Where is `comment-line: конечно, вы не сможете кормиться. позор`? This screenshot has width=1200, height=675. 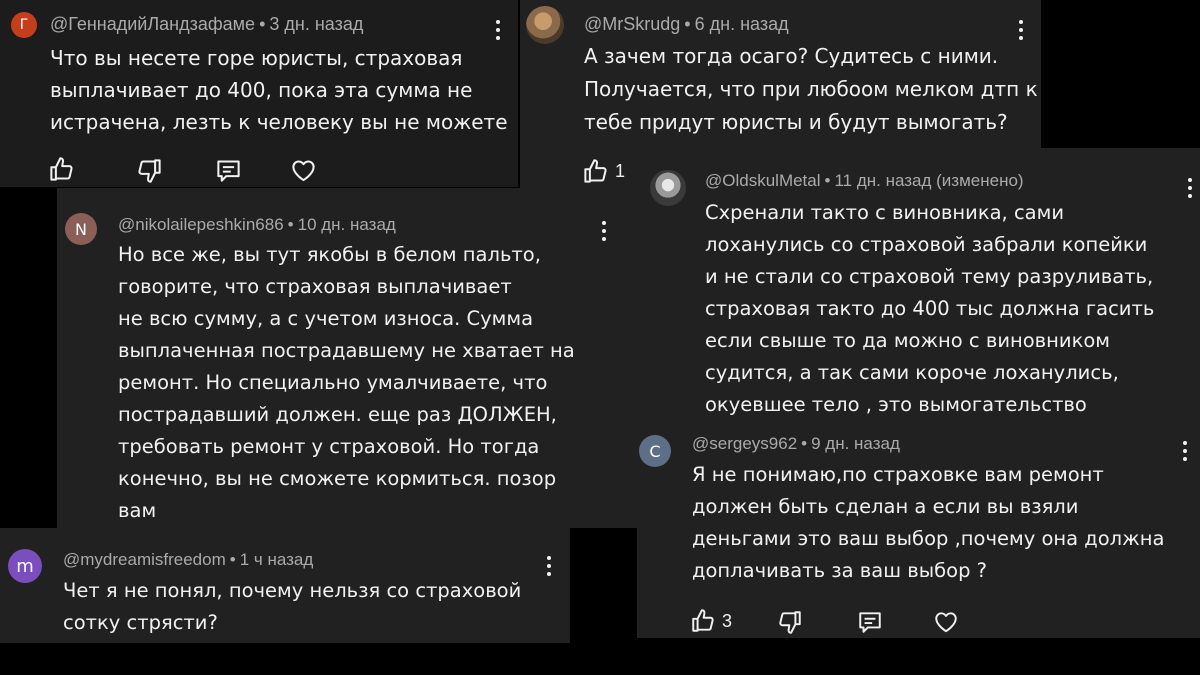
comment-line: конечно, вы не сможете кормиться. позор is located at coordinates (337, 478).